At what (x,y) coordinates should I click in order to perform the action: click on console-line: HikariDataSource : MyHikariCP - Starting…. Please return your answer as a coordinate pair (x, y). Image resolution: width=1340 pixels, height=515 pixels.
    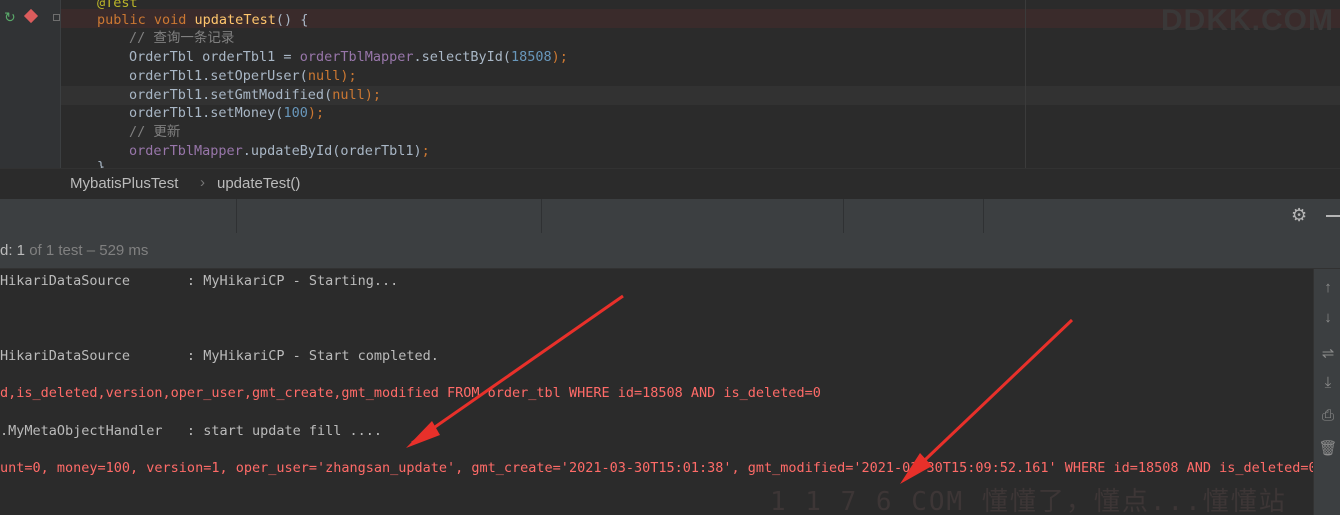
    Looking at the image, I should click on (199, 281).